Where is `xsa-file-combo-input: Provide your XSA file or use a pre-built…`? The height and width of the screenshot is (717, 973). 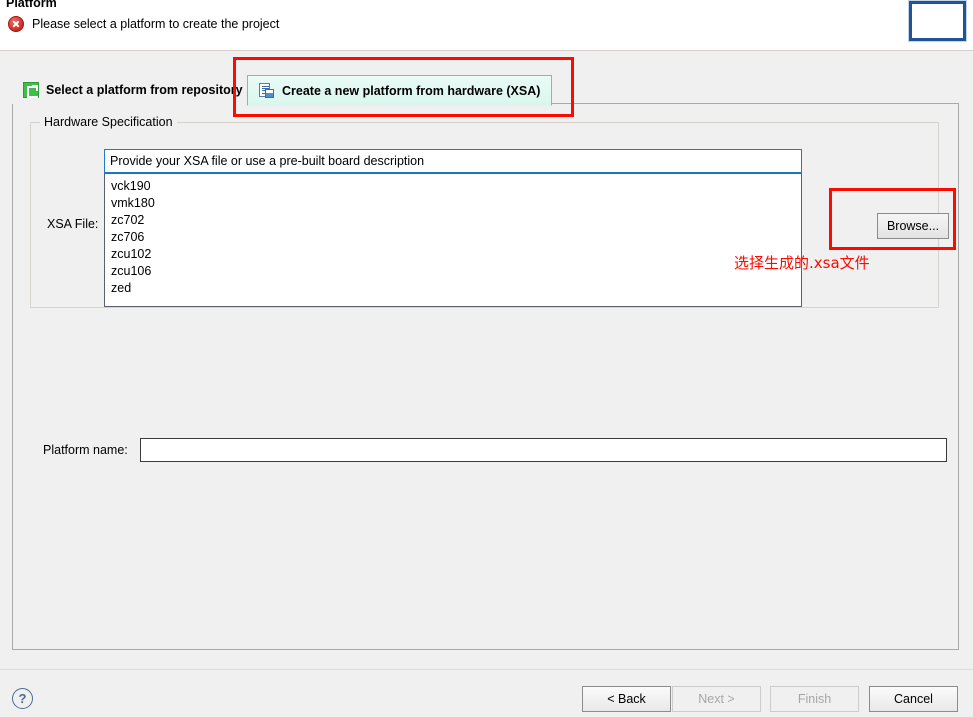
xsa-file-combo-input: Provide your XSA file or use a pre-built… is located at coordinates (453, 161).